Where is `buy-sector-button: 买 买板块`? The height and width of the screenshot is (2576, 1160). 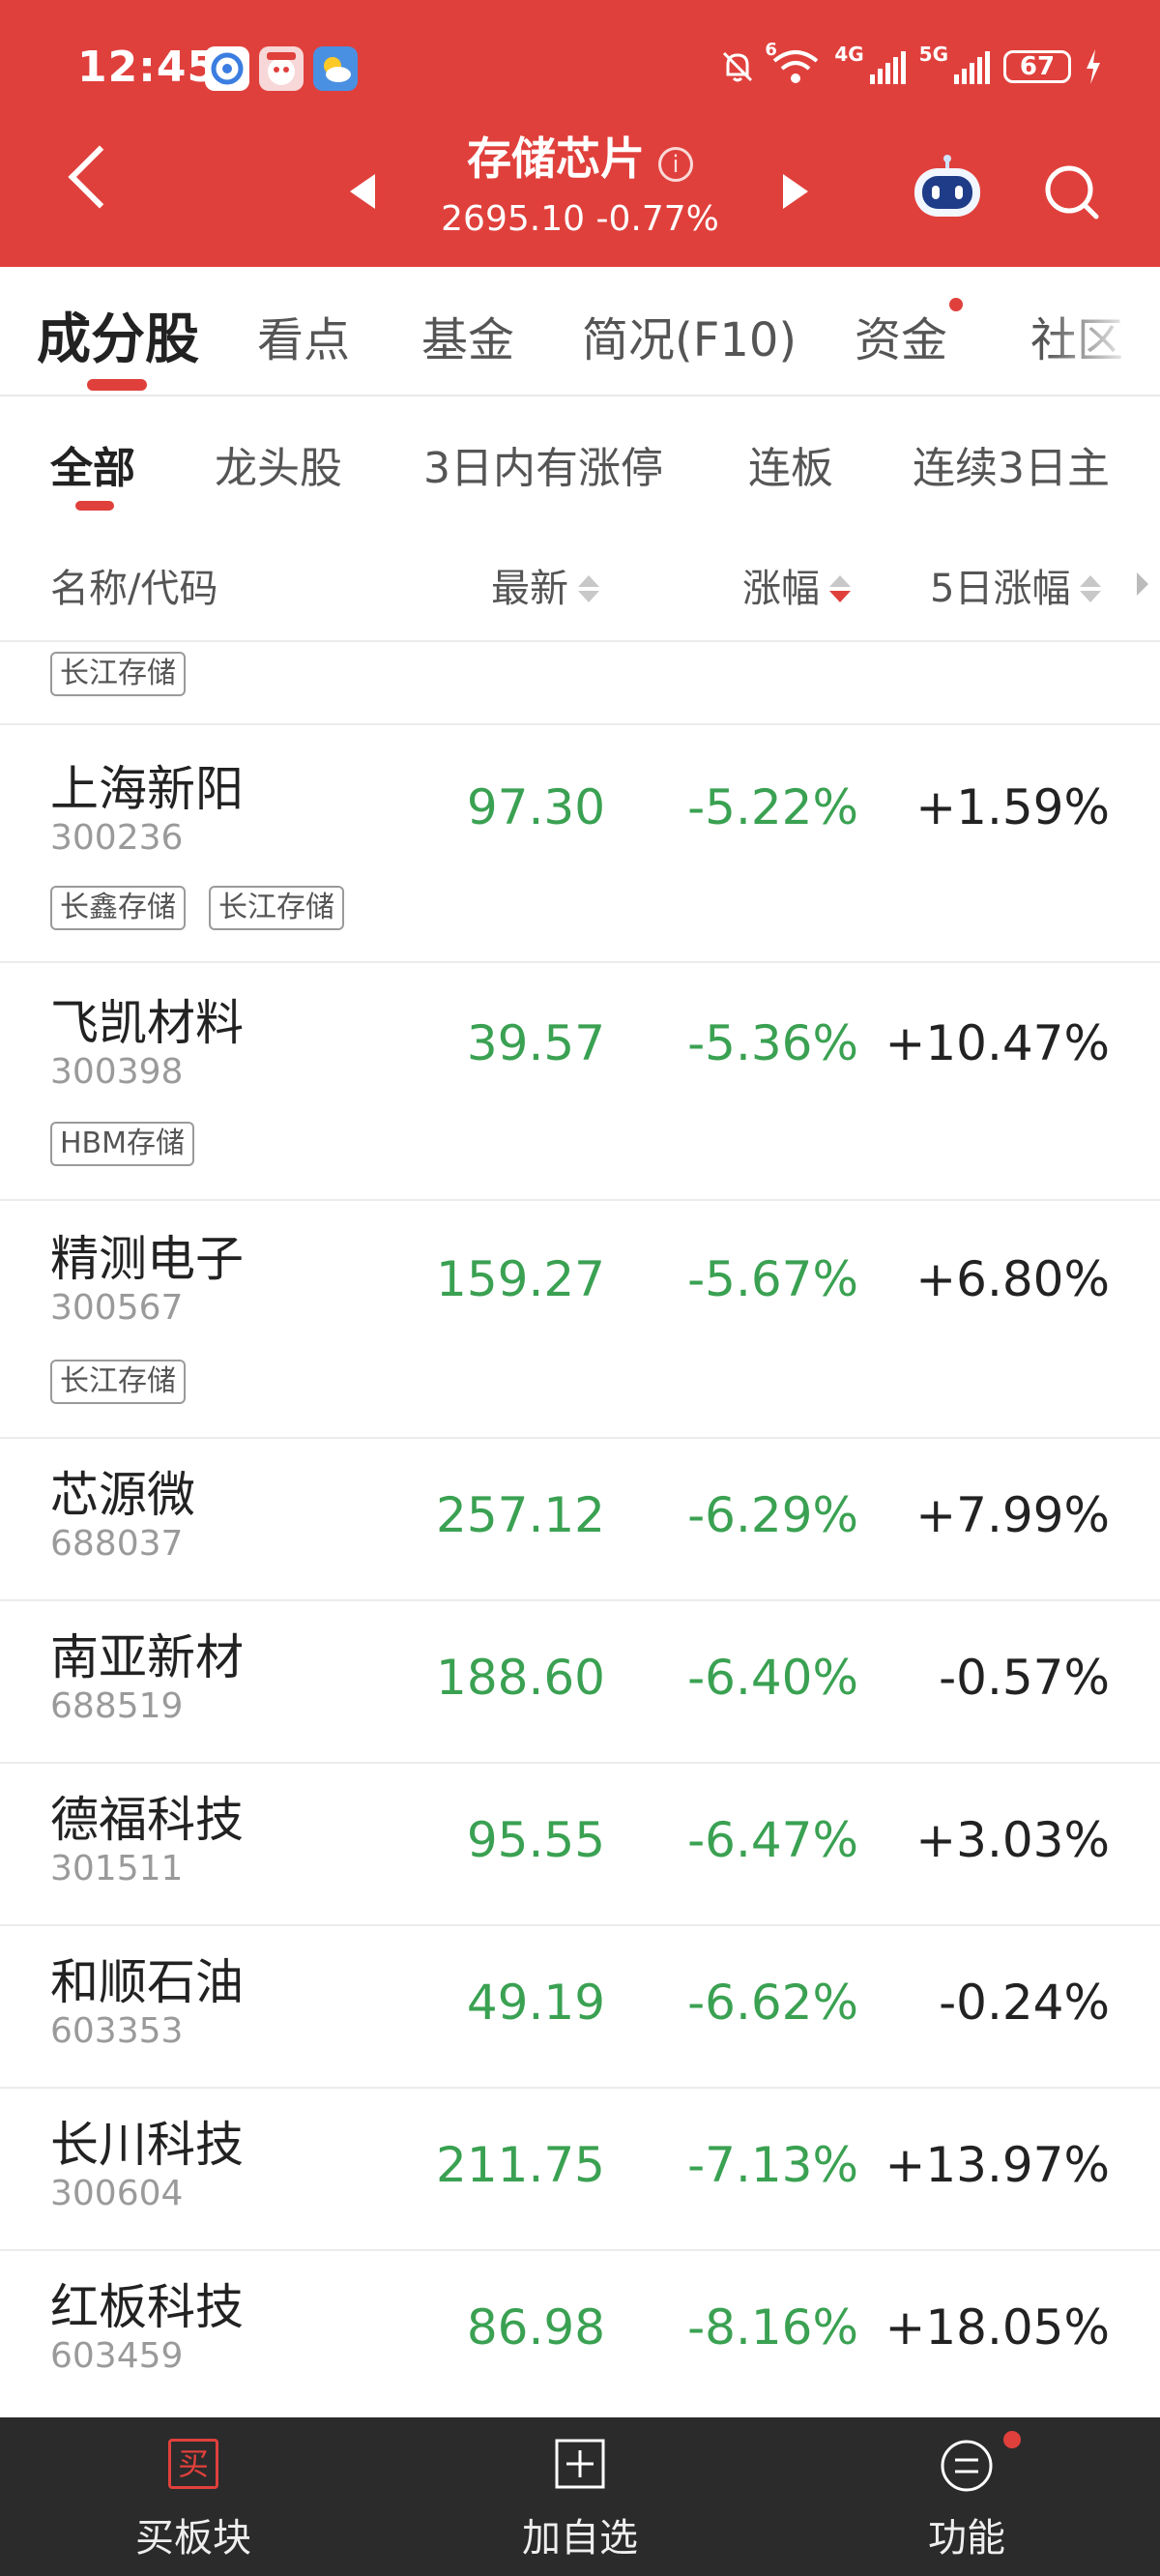
buy-sector-button: 买 买板块 is located at coordinates (193, 2496).